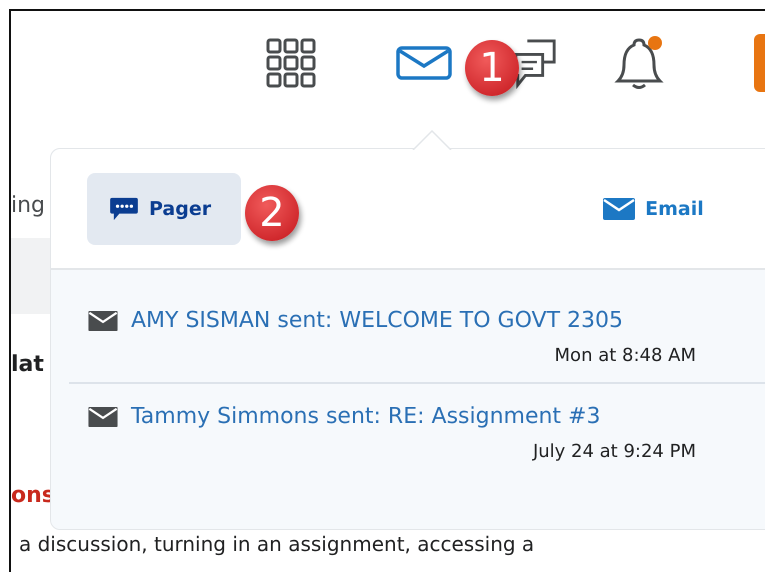  I want to click on speech-bubble-icon, so click(124, 208).